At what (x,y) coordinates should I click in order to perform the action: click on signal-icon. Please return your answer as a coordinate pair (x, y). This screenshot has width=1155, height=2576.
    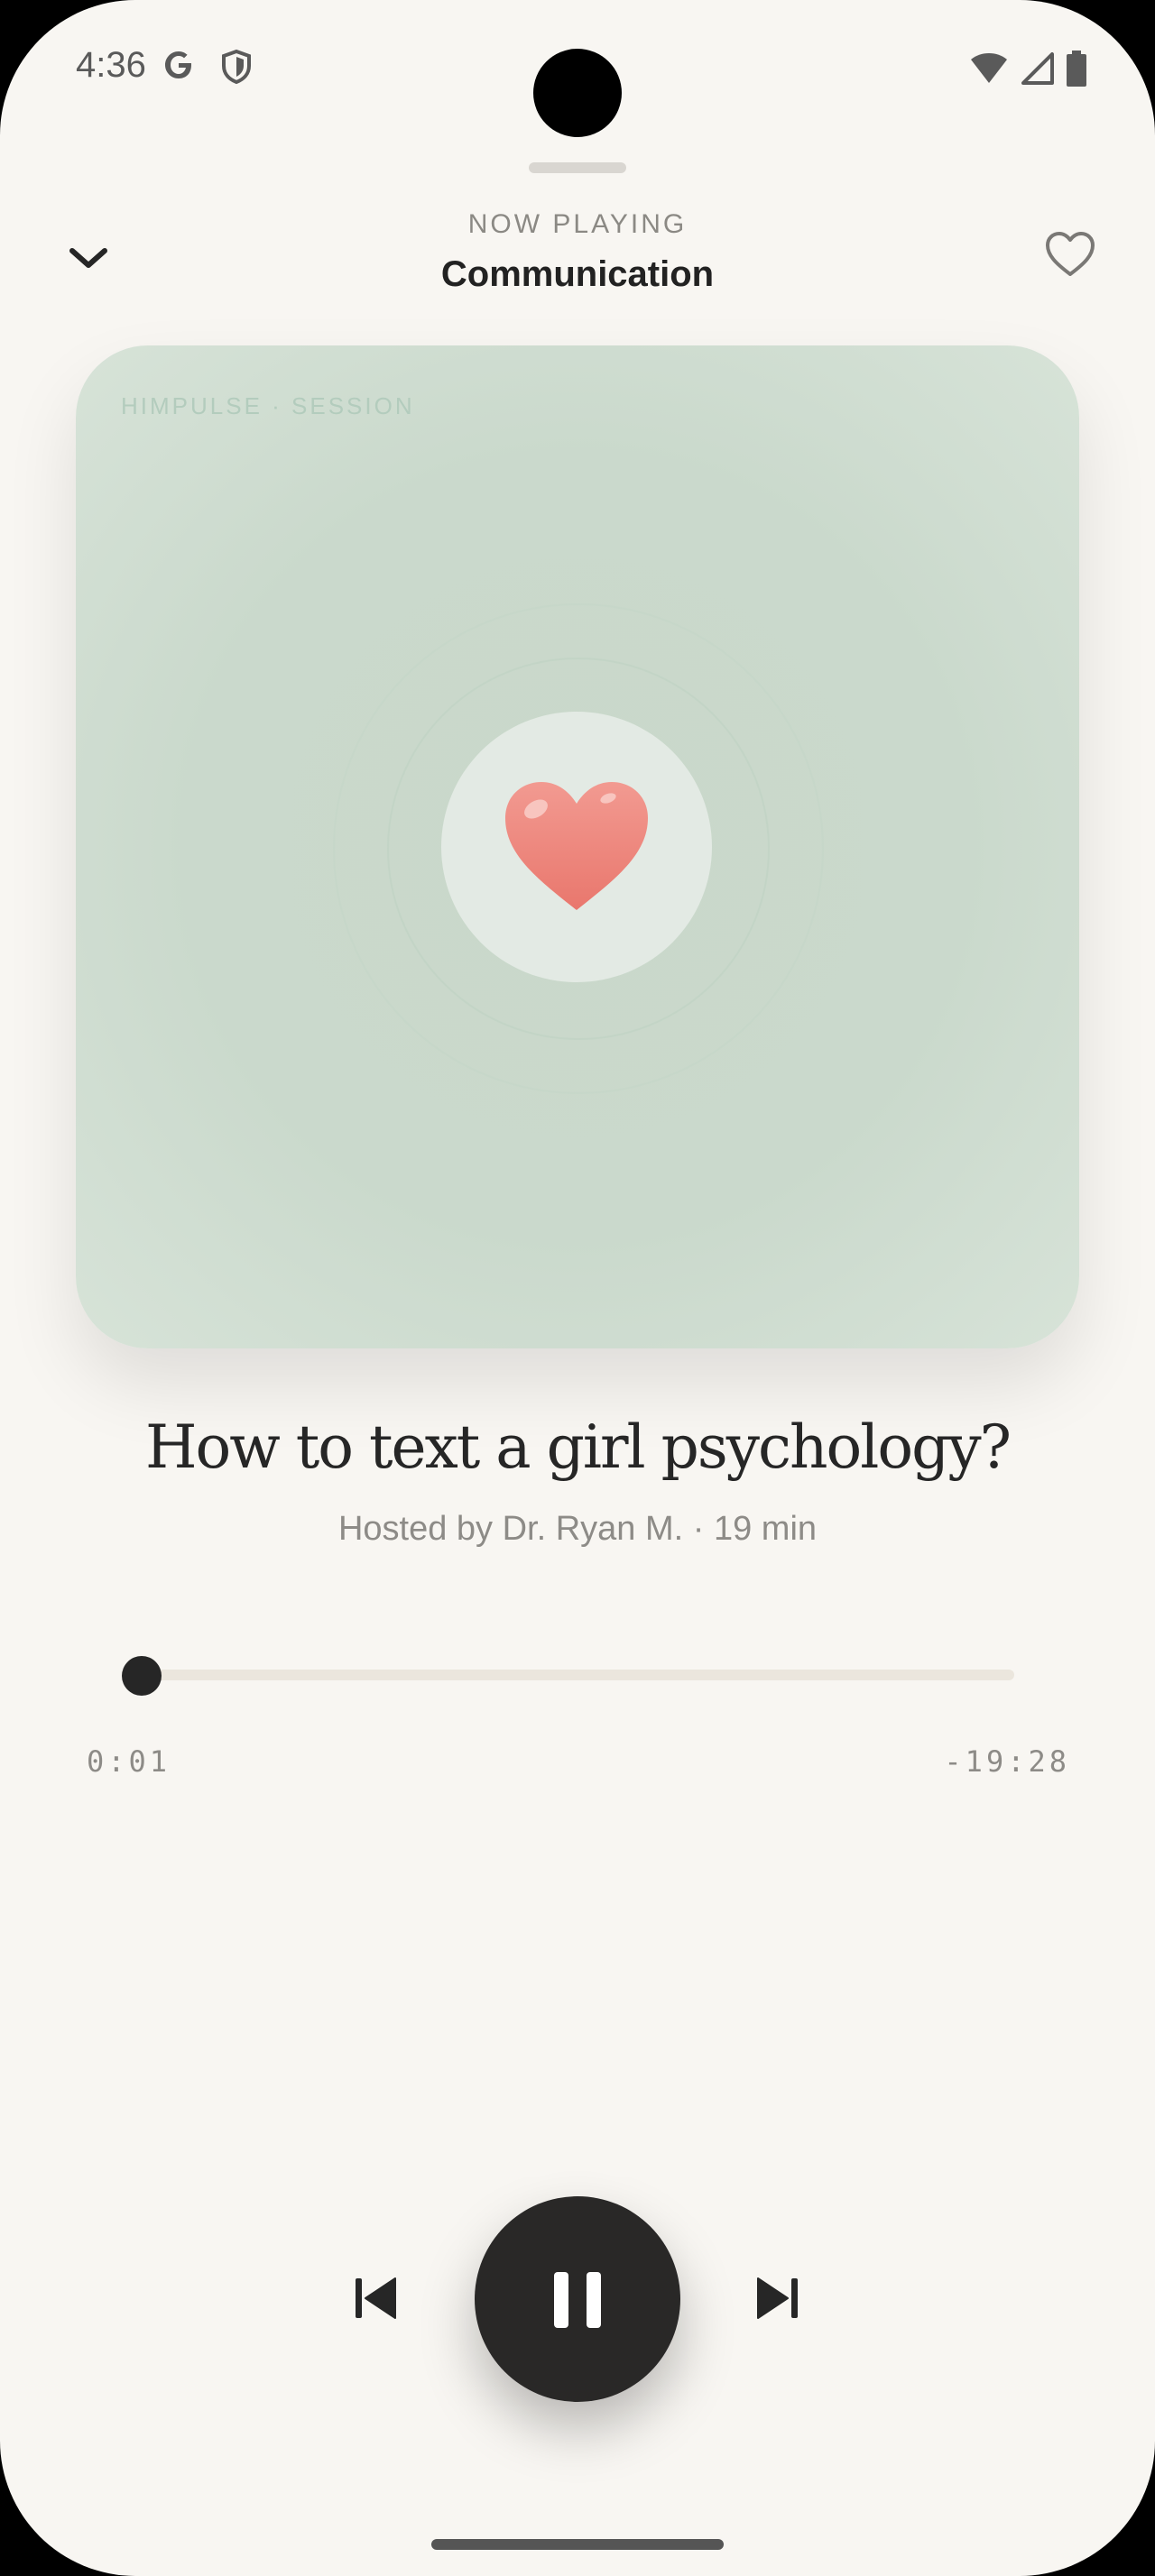
    Looking at the image, I should click on (1037, 68).